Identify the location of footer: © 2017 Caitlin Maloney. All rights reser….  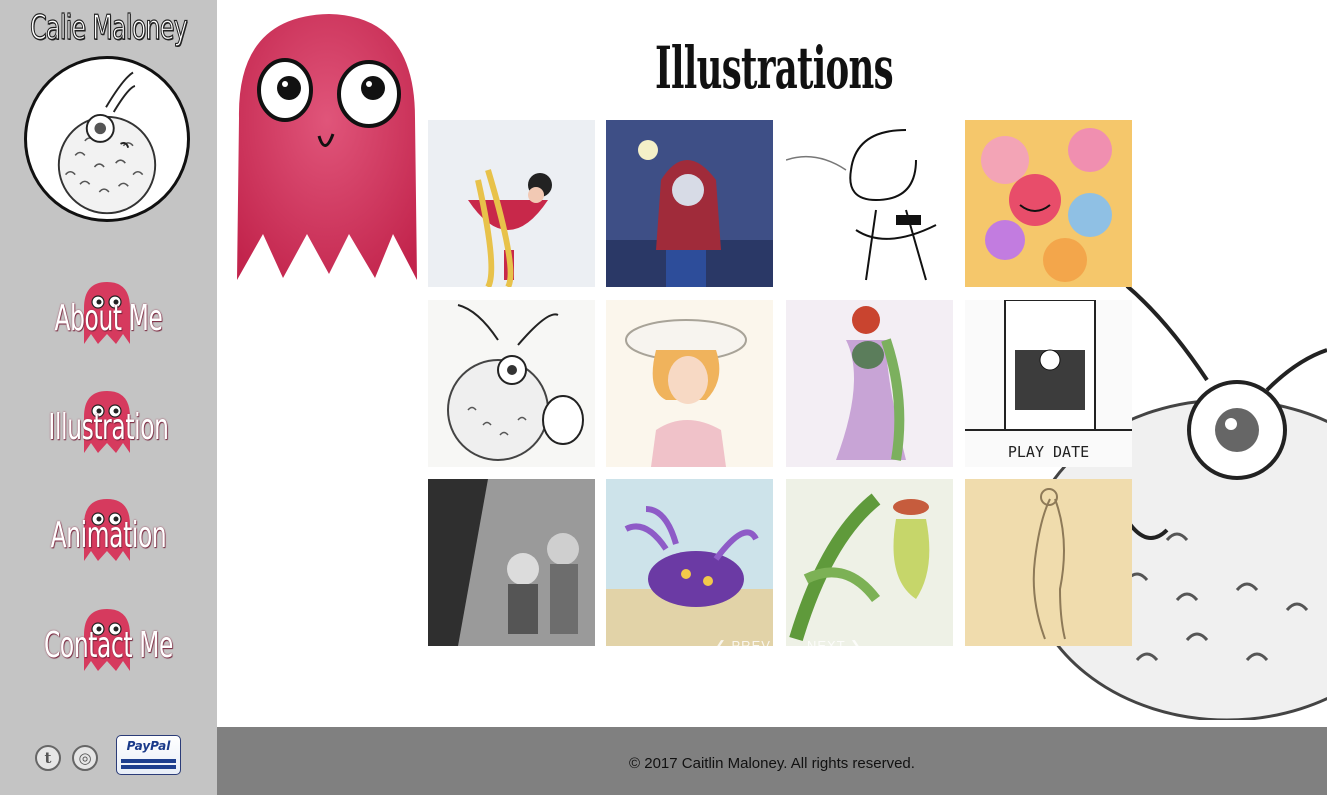
(772, 761).